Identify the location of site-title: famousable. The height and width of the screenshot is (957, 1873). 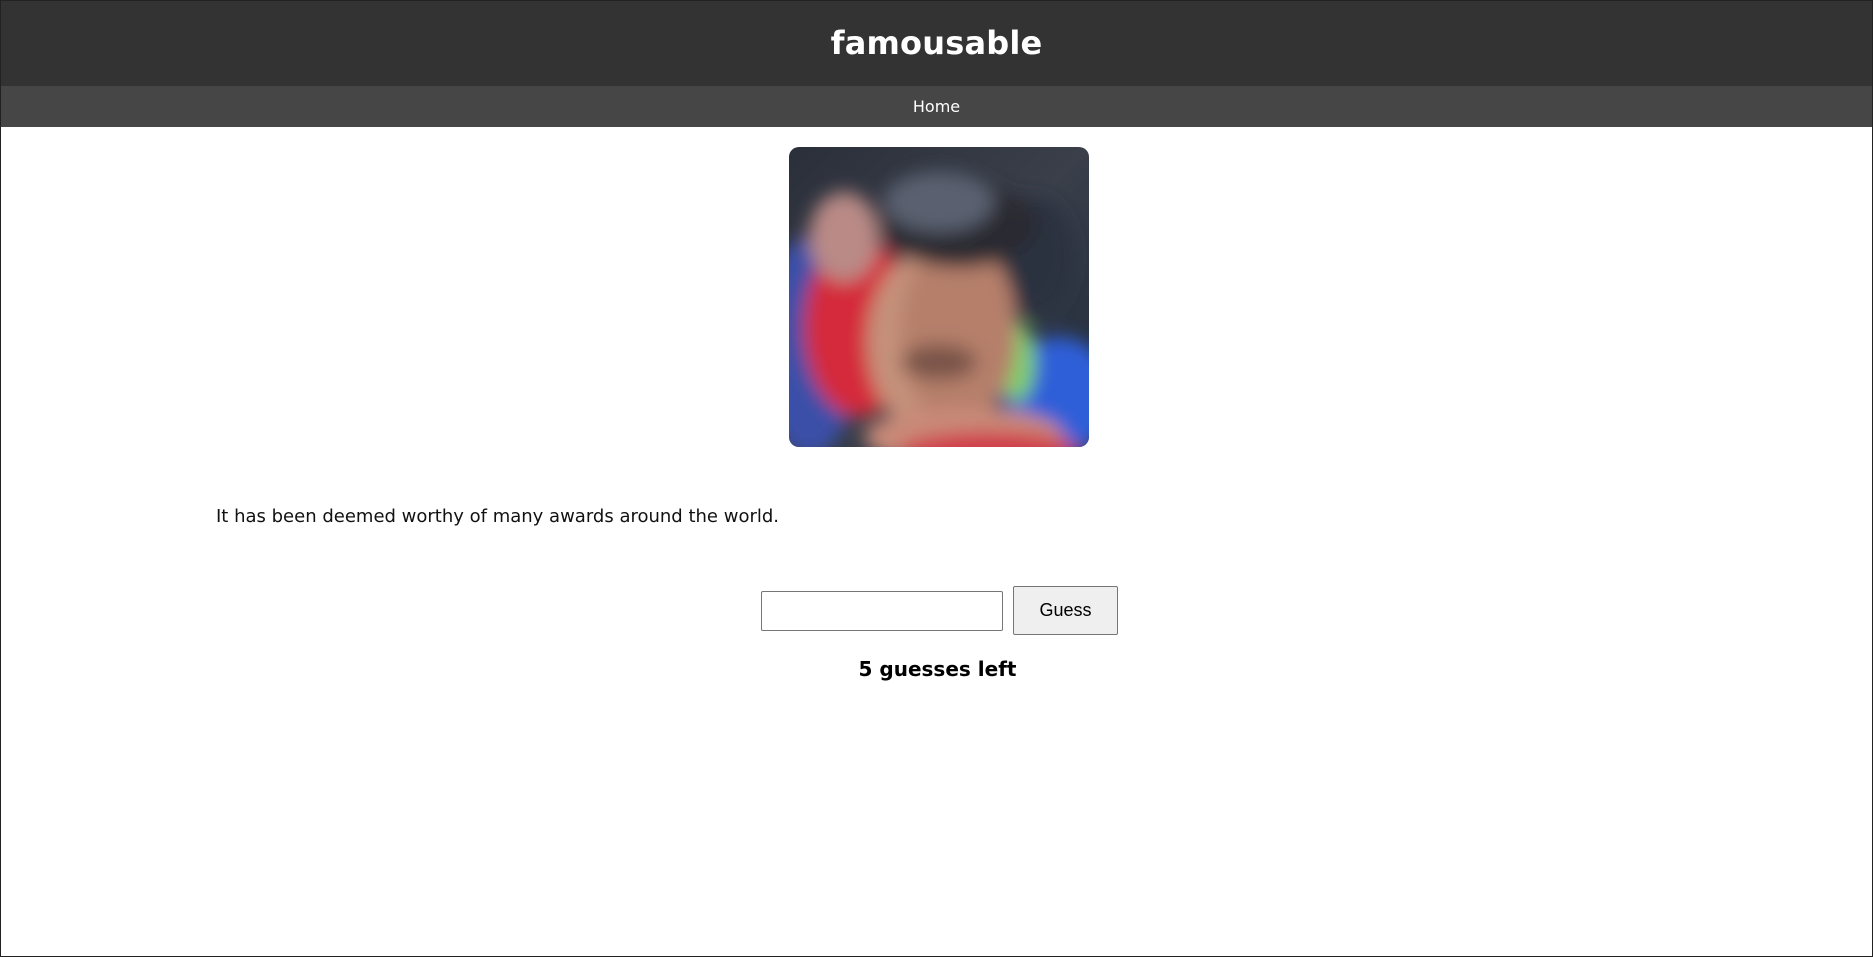
(936, 42).